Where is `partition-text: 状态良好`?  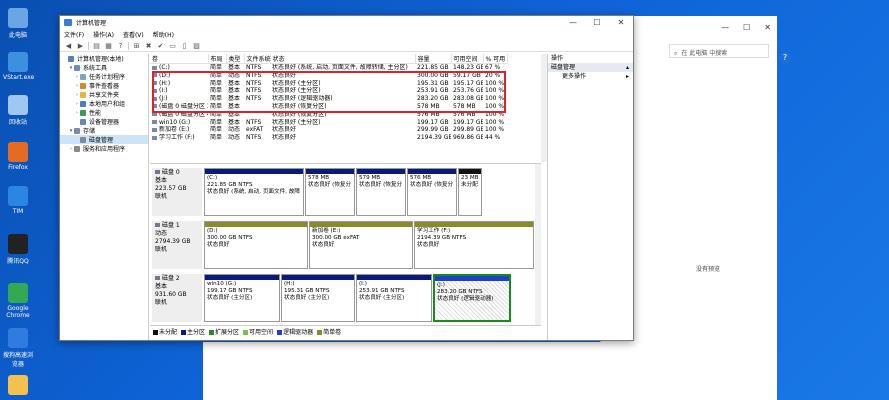
partition-text: 状态良好 is located at coordinates (218, 245).